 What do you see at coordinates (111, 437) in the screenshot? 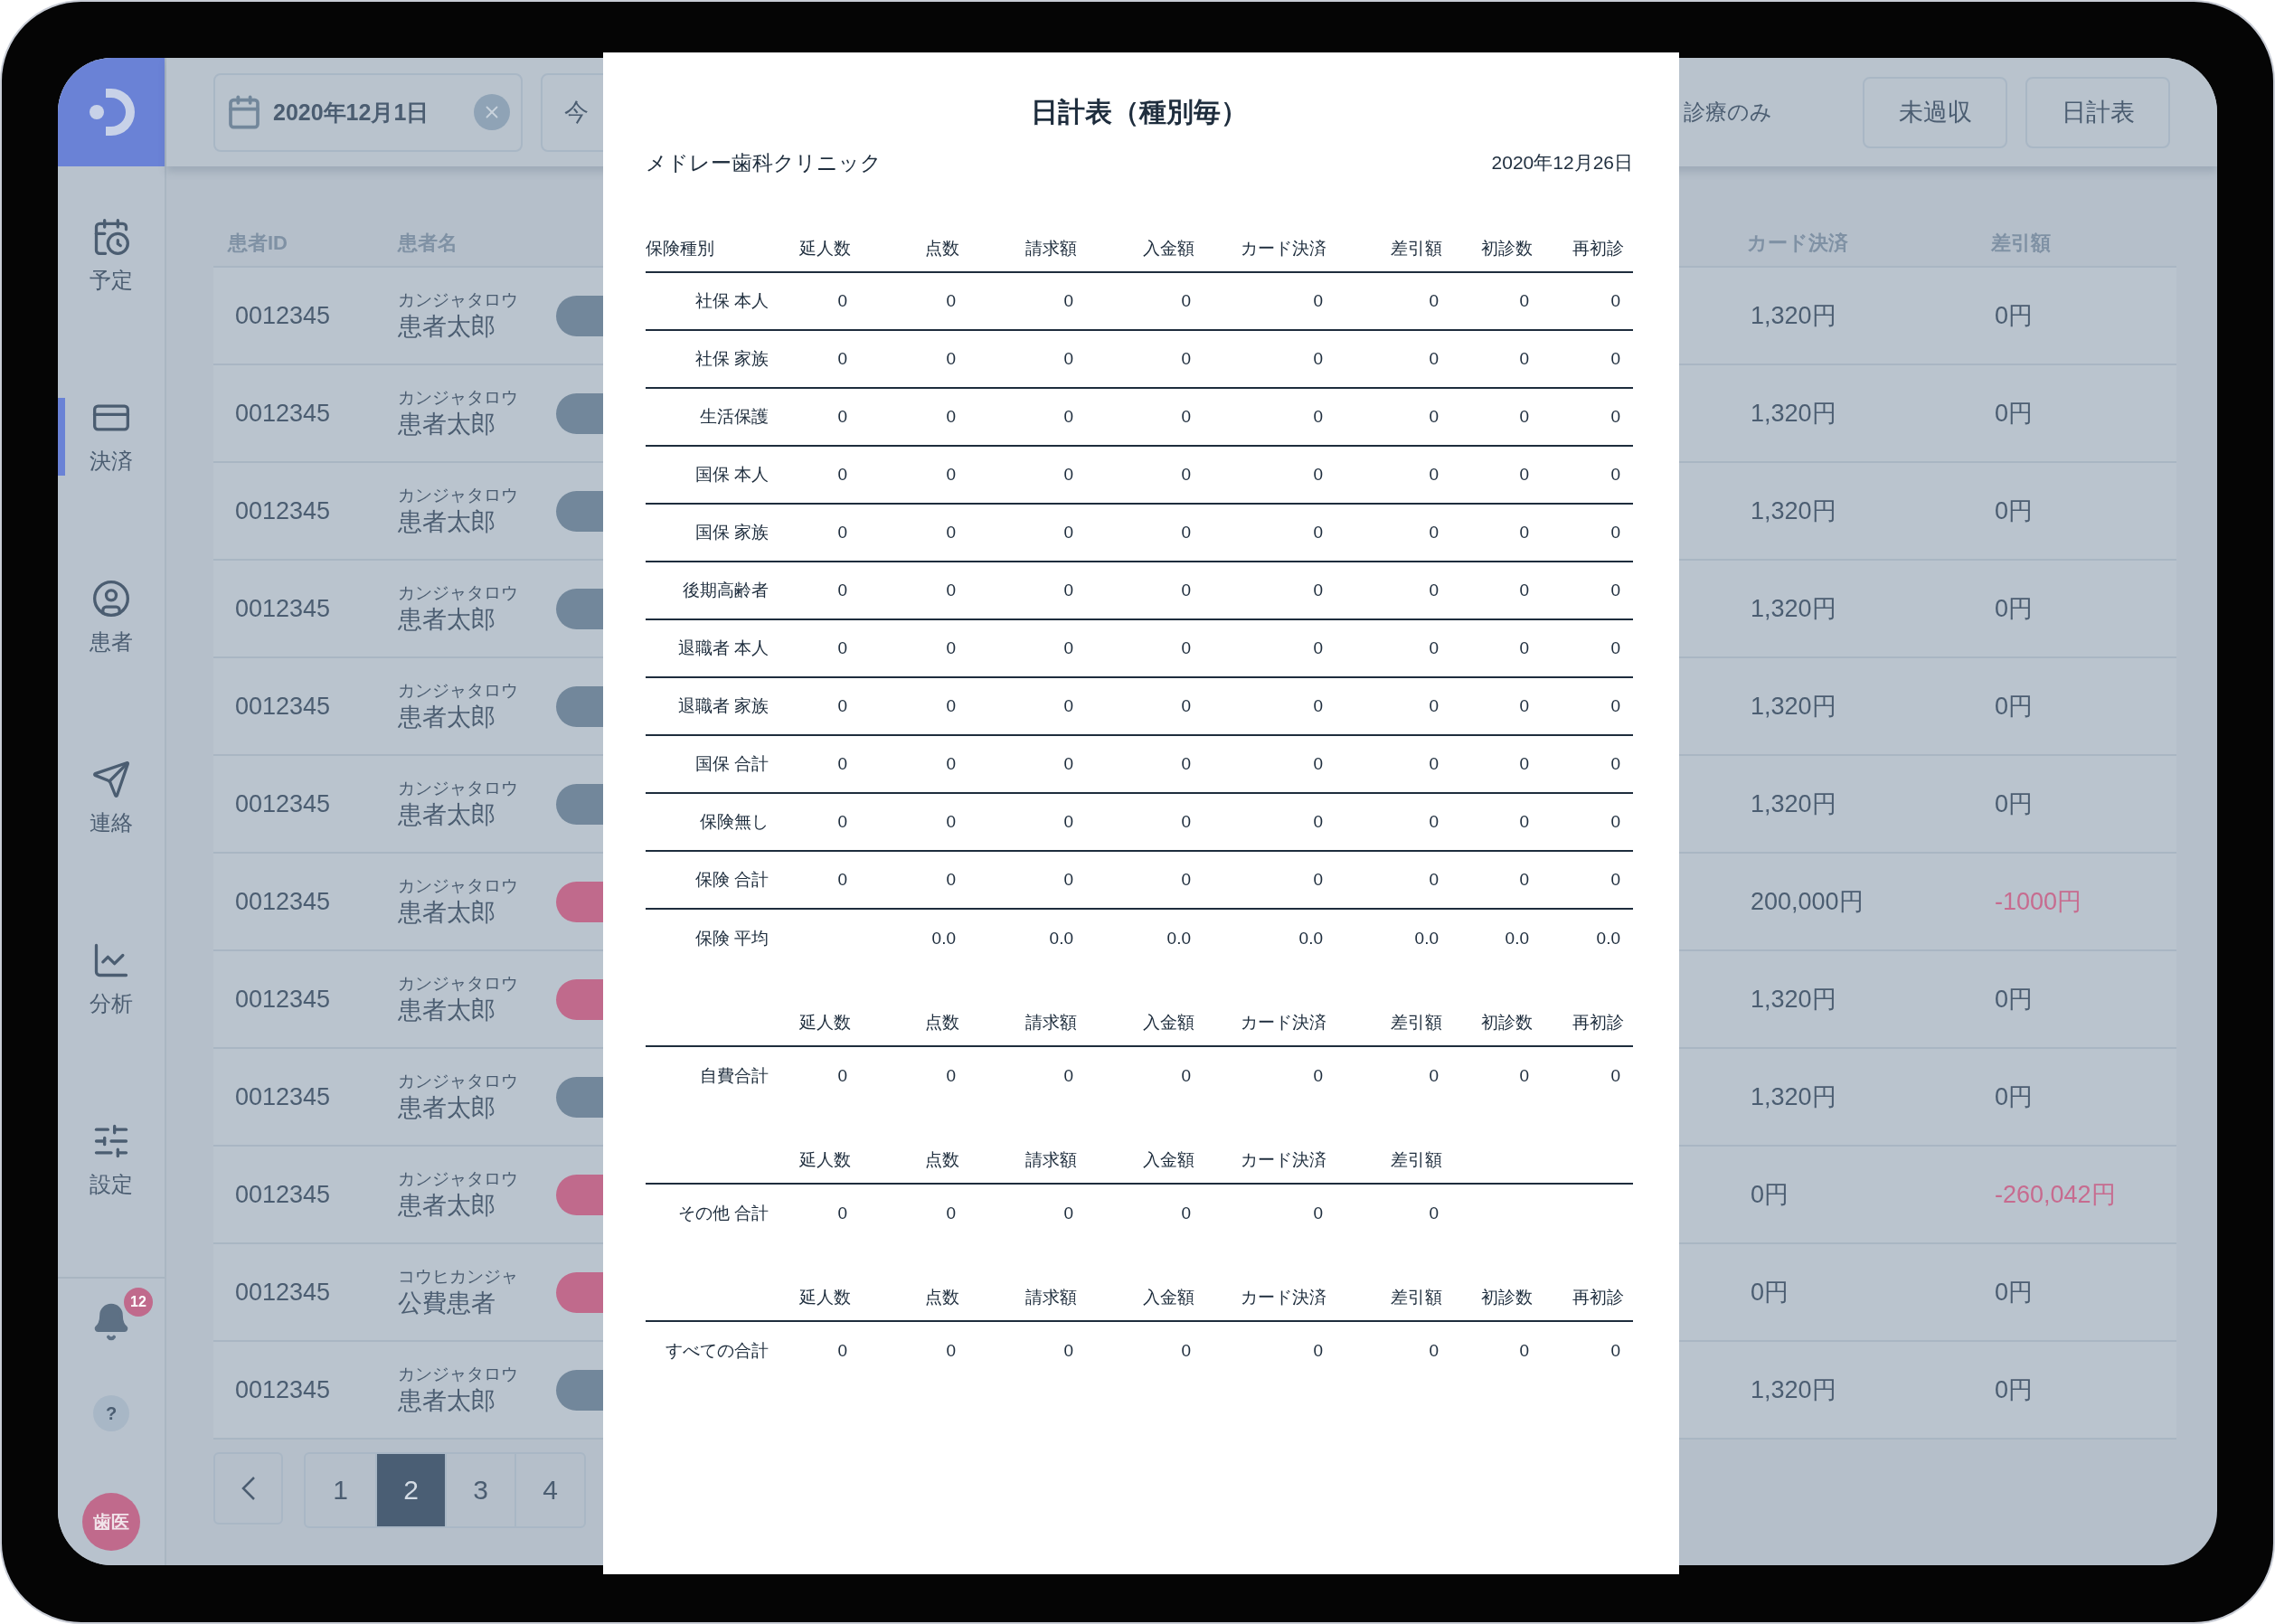
I see `nav-item: 決済` at bounding box center [111, 437].